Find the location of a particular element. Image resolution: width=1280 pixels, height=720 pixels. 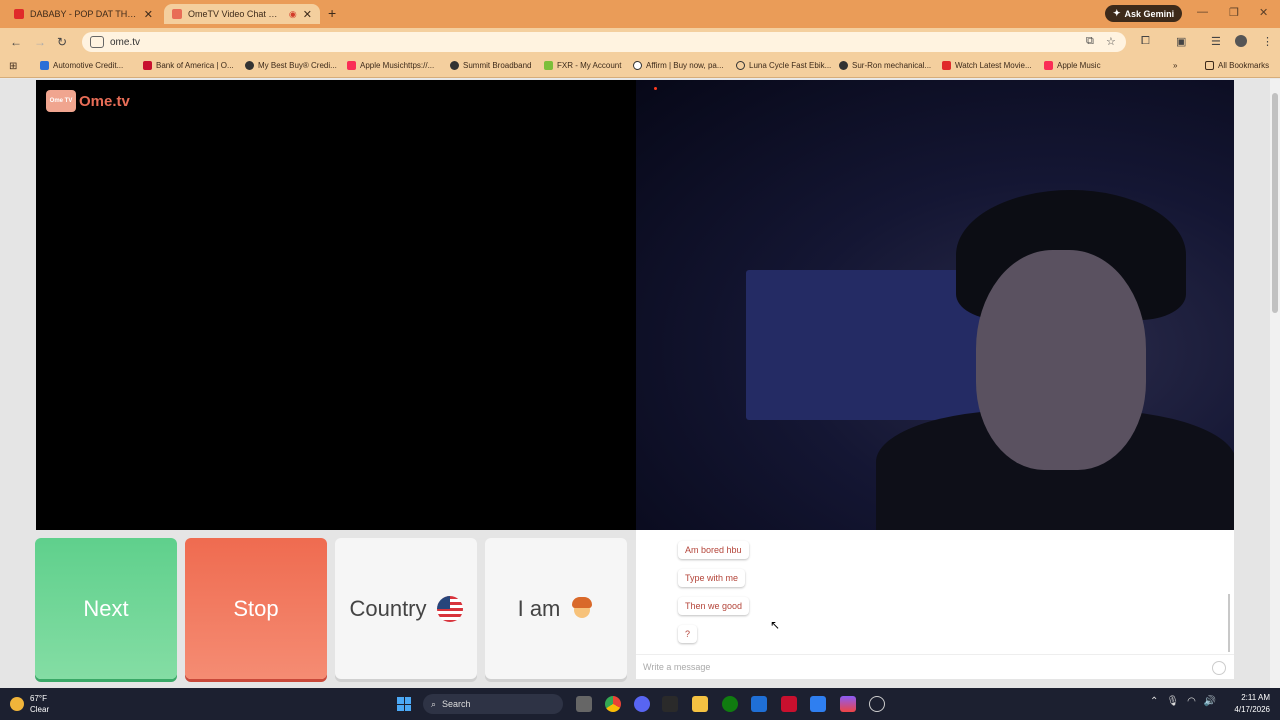

message-input: Write a message is located at coordinates (935, 666).